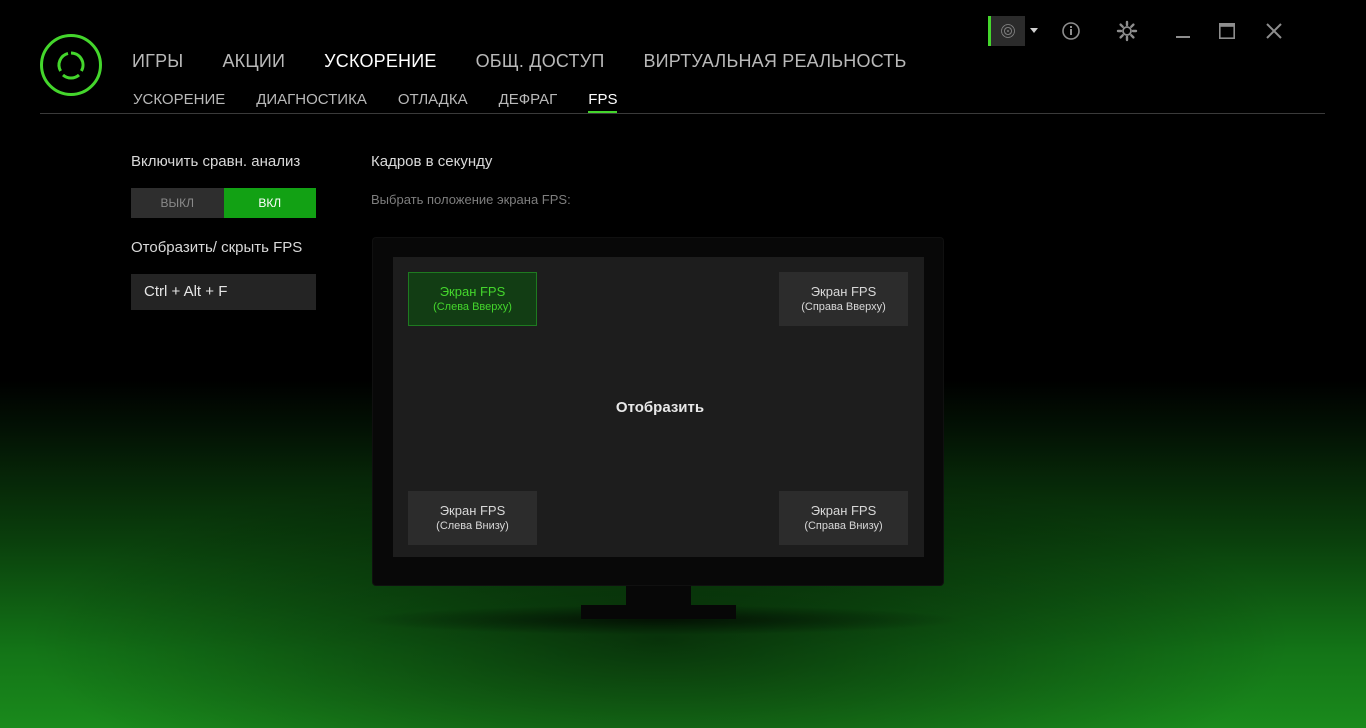  Describe the element at coordinates (471, 199) in the screenshot. I see `fps-position-subheading: Выбрать положение экрана FPS:` at that location.